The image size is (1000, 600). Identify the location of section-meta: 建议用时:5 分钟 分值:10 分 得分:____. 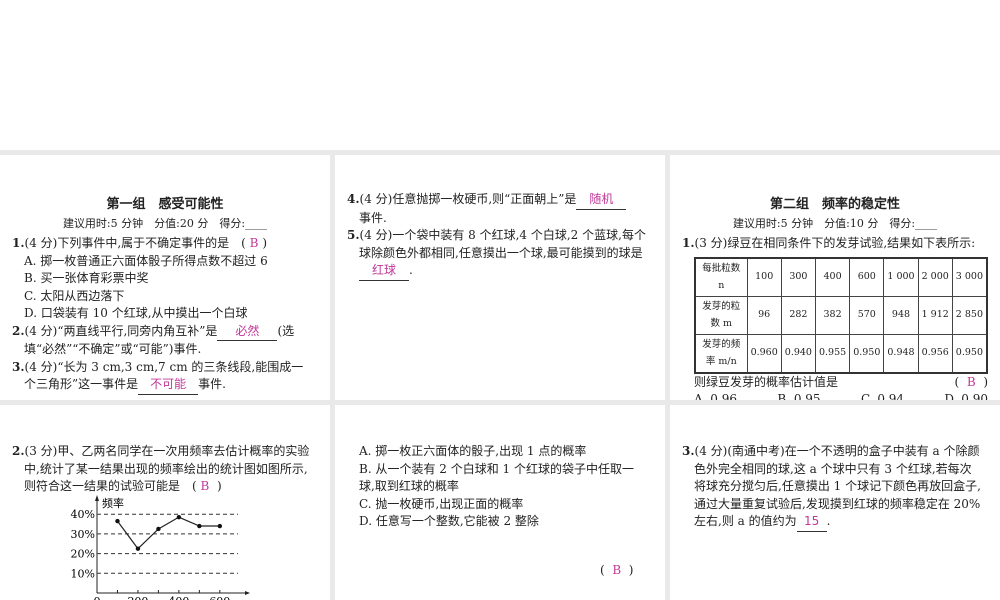
(835, 223).